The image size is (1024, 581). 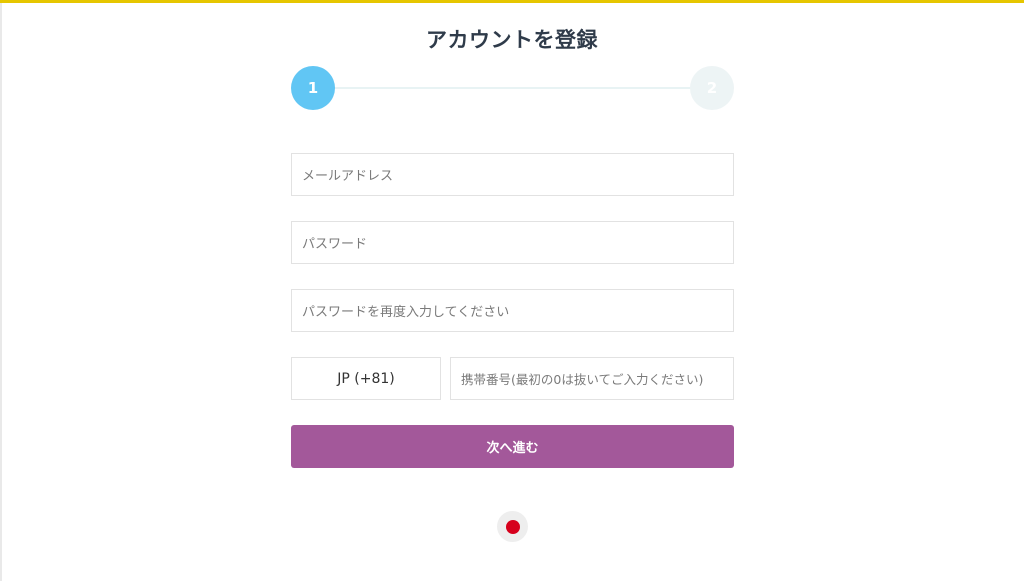 What do you see at coordinates (512, 1) in the screenshot?
I see `top-accent-bar` at bounding box center [512, 1].